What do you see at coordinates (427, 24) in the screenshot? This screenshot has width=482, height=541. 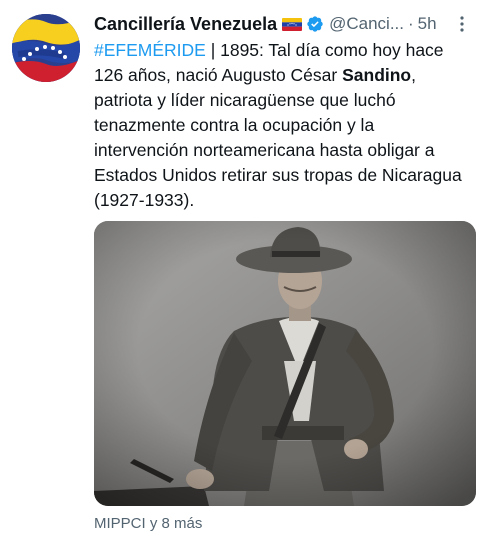 I see `timestamp: 5h` at bounding box center [427, 24].